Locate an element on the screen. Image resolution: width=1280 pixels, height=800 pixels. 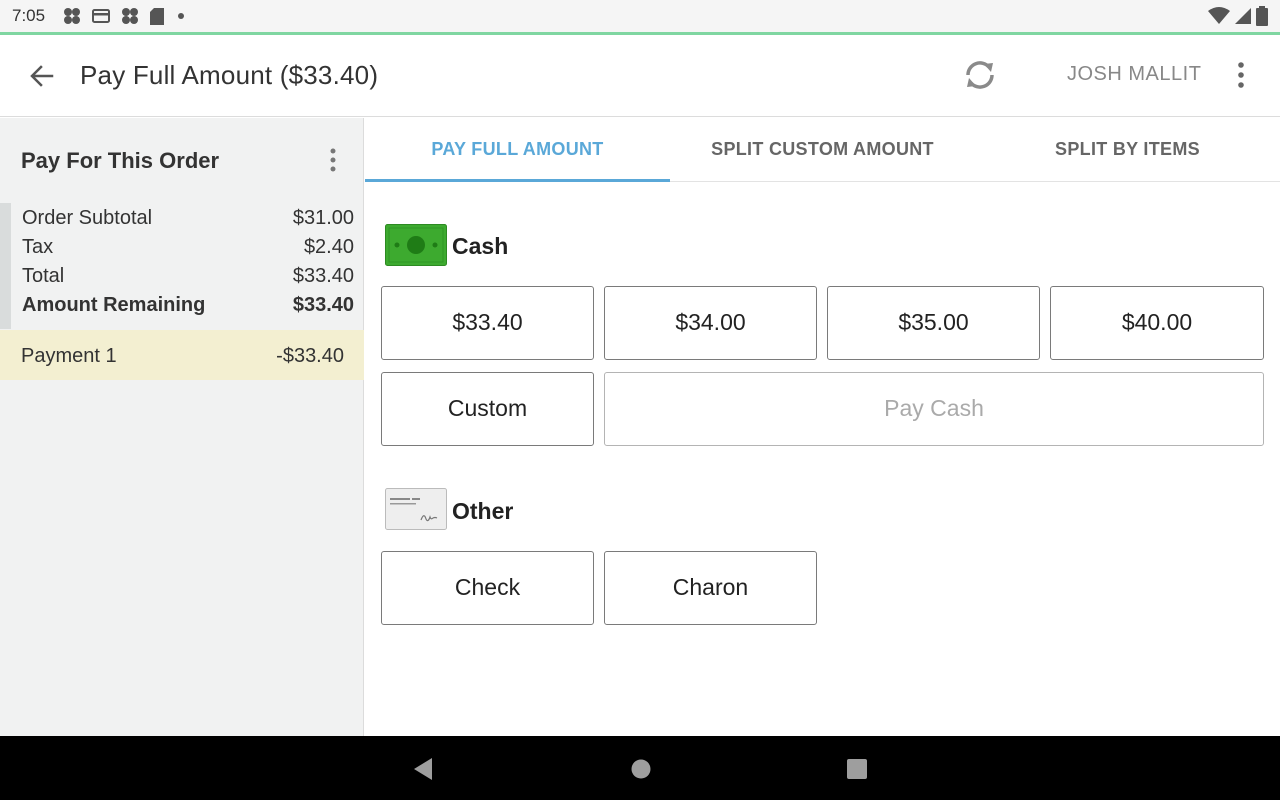
back-arrow-icon is located at coordinates (42, 76).